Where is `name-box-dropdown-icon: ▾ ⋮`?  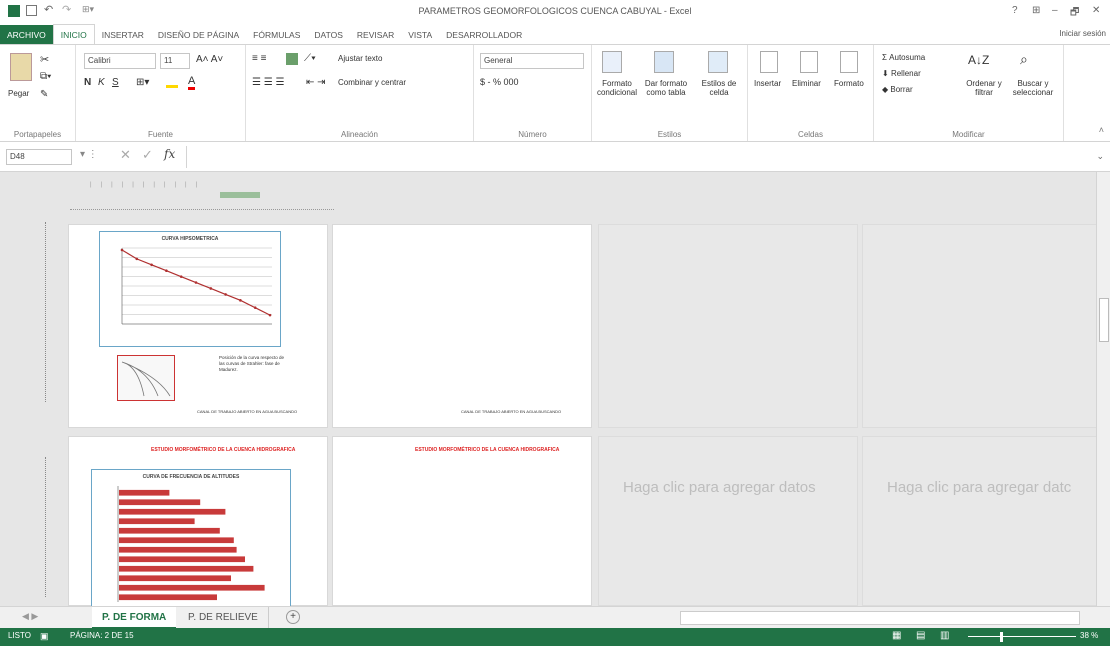 name-box-dropdown-icon: ▾ ⋮ is located at coordinates (89, 154).